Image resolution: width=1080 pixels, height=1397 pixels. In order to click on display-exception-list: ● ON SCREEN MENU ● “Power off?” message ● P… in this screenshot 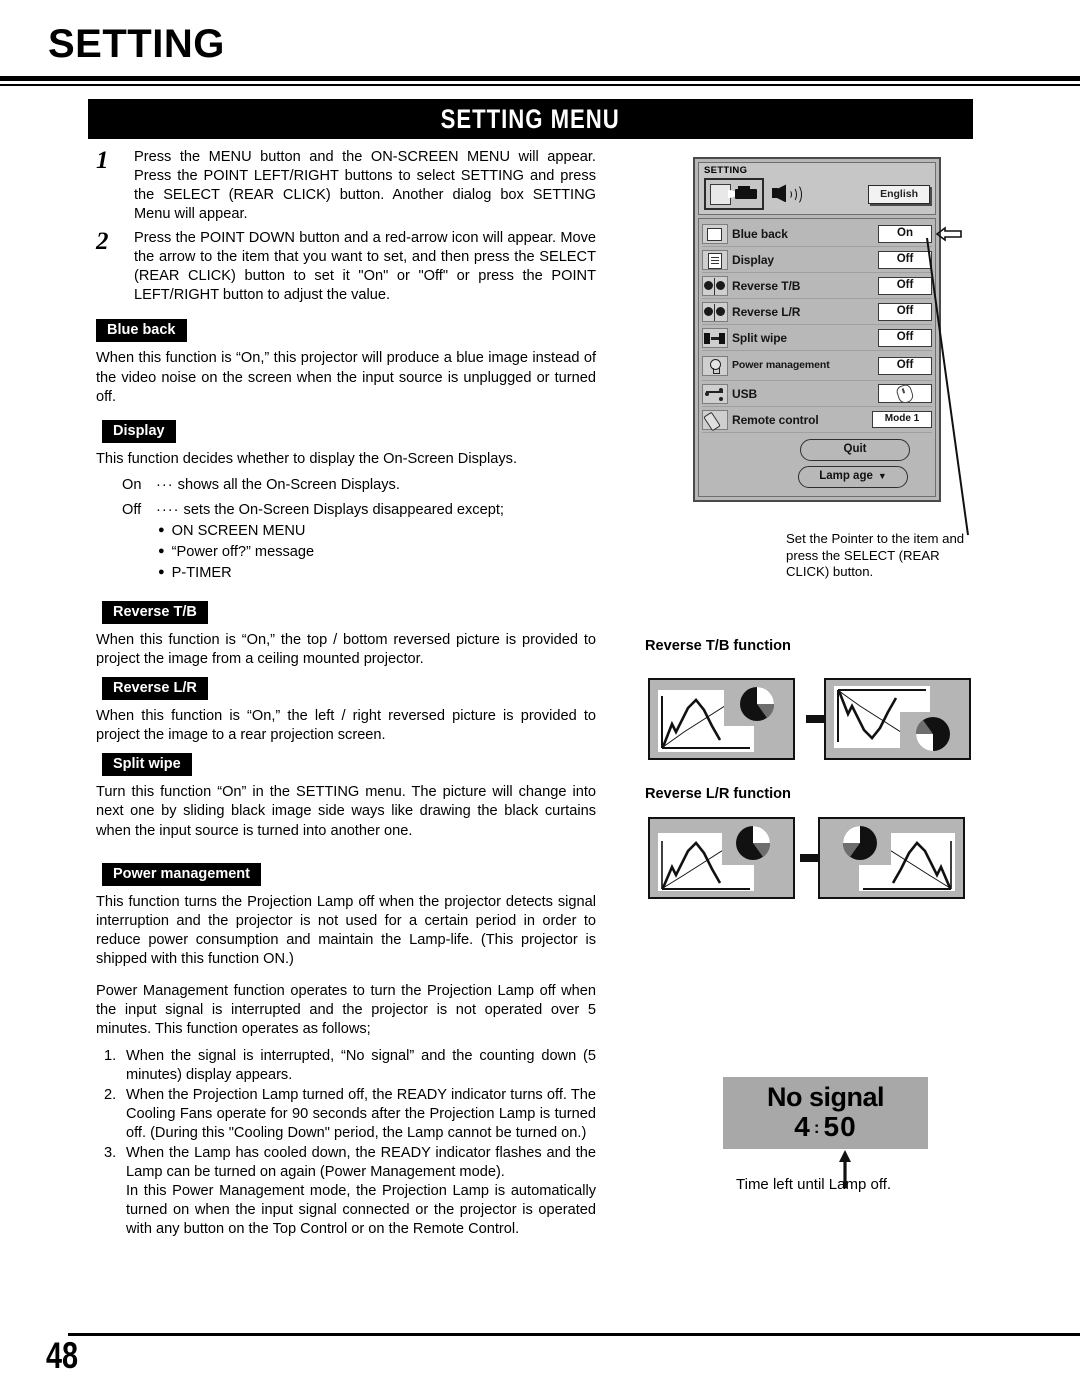, I will do `click(377, 552)`.